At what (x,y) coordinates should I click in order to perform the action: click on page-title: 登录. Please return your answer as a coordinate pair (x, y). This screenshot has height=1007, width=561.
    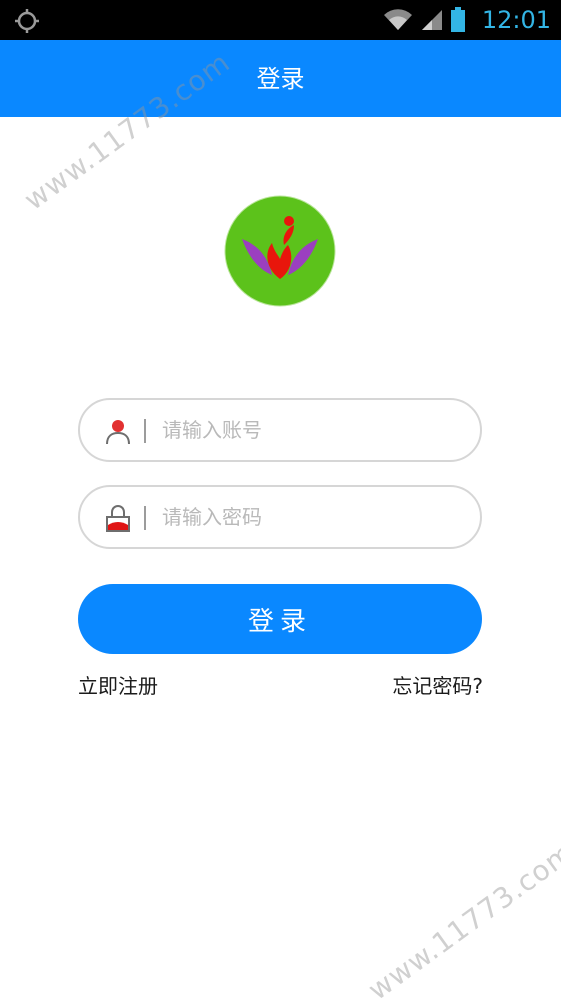
    Looking at the image, I should click on (280, 78).